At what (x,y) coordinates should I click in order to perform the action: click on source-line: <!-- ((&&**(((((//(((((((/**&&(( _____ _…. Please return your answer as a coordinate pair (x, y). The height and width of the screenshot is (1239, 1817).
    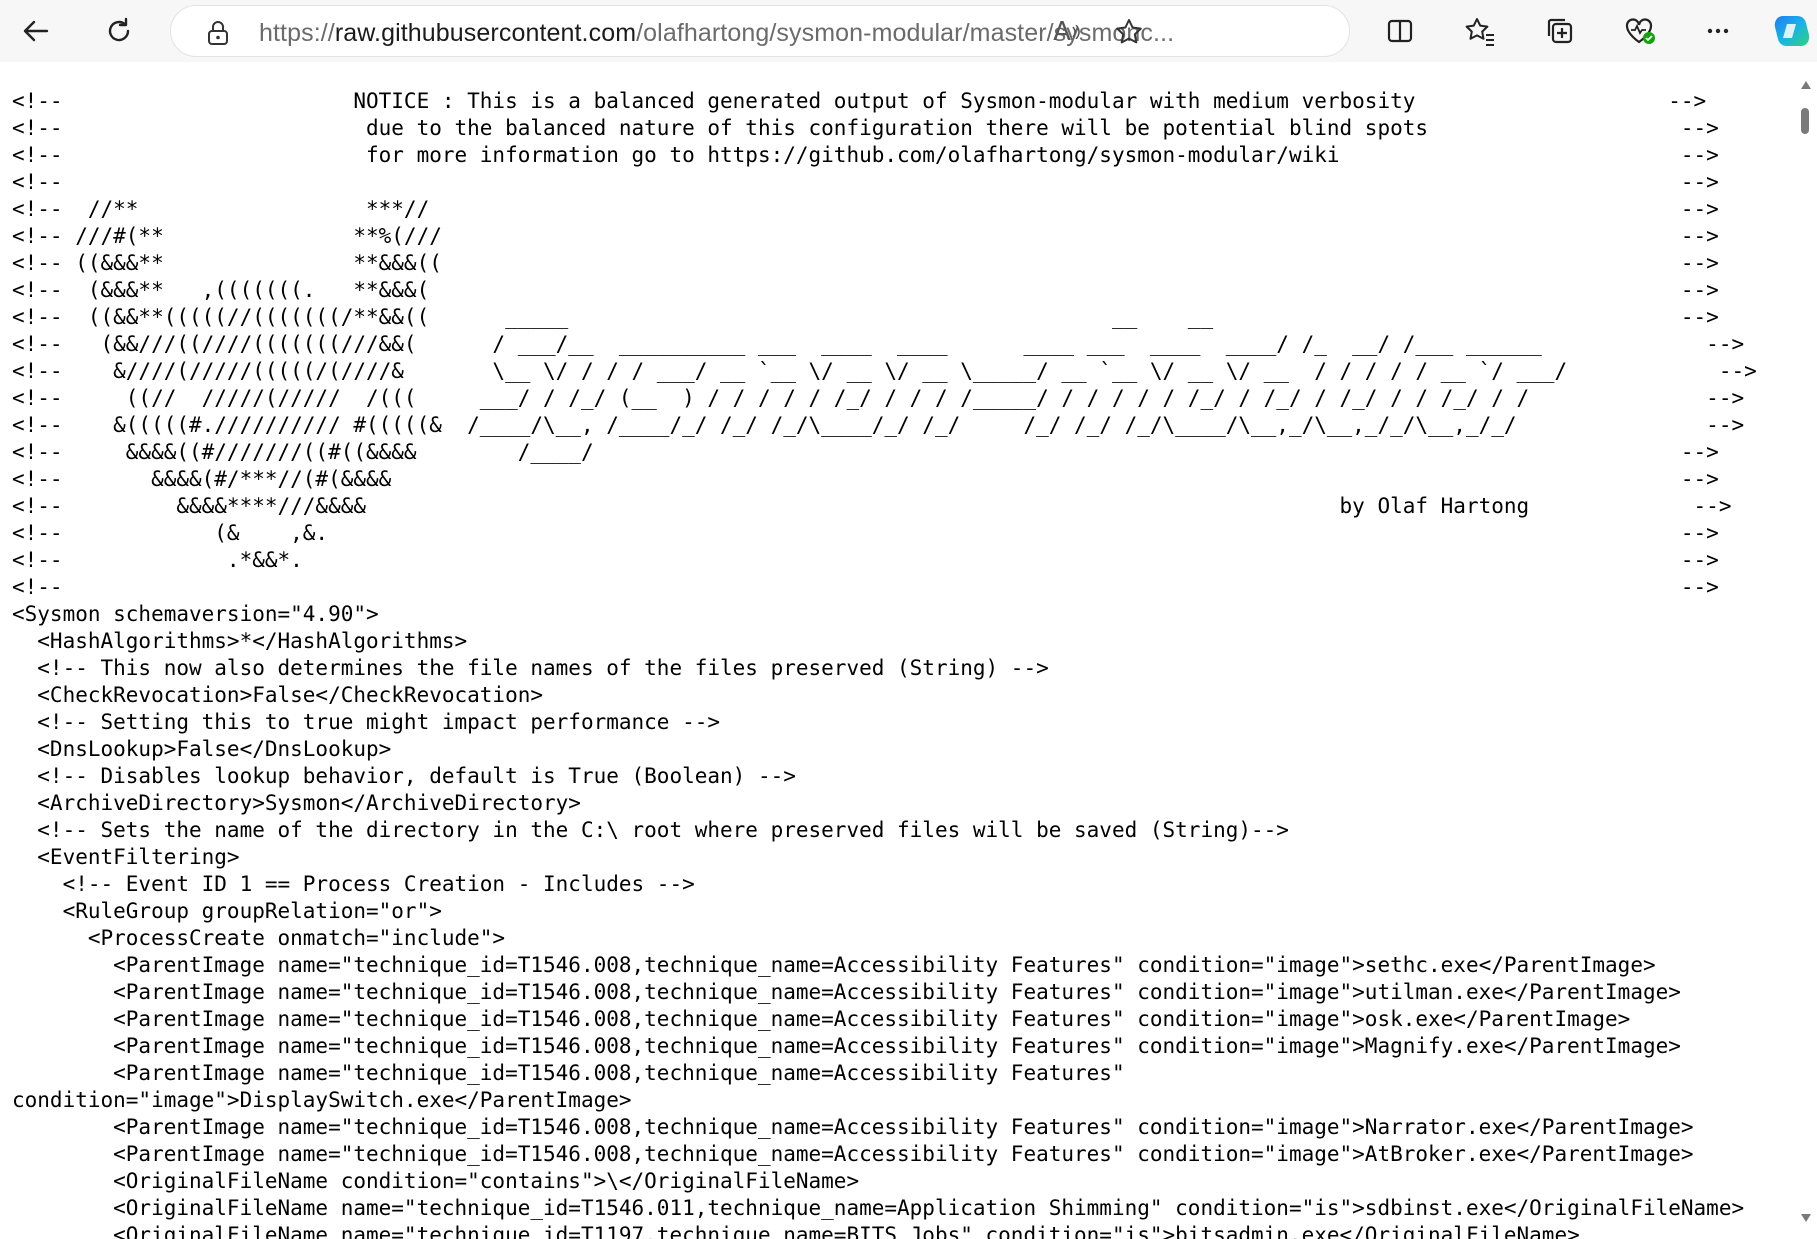
    Looking at the image, I should click on (865, 317).